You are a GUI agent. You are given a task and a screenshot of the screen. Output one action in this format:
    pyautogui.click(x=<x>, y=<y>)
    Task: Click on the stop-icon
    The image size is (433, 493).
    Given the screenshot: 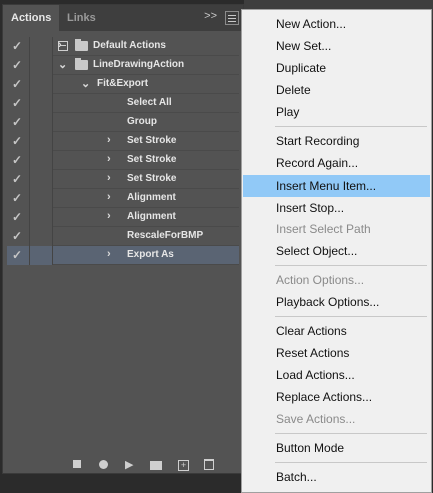 What is the action you would take?
    pyautogui.click(x=77, y=464)
    